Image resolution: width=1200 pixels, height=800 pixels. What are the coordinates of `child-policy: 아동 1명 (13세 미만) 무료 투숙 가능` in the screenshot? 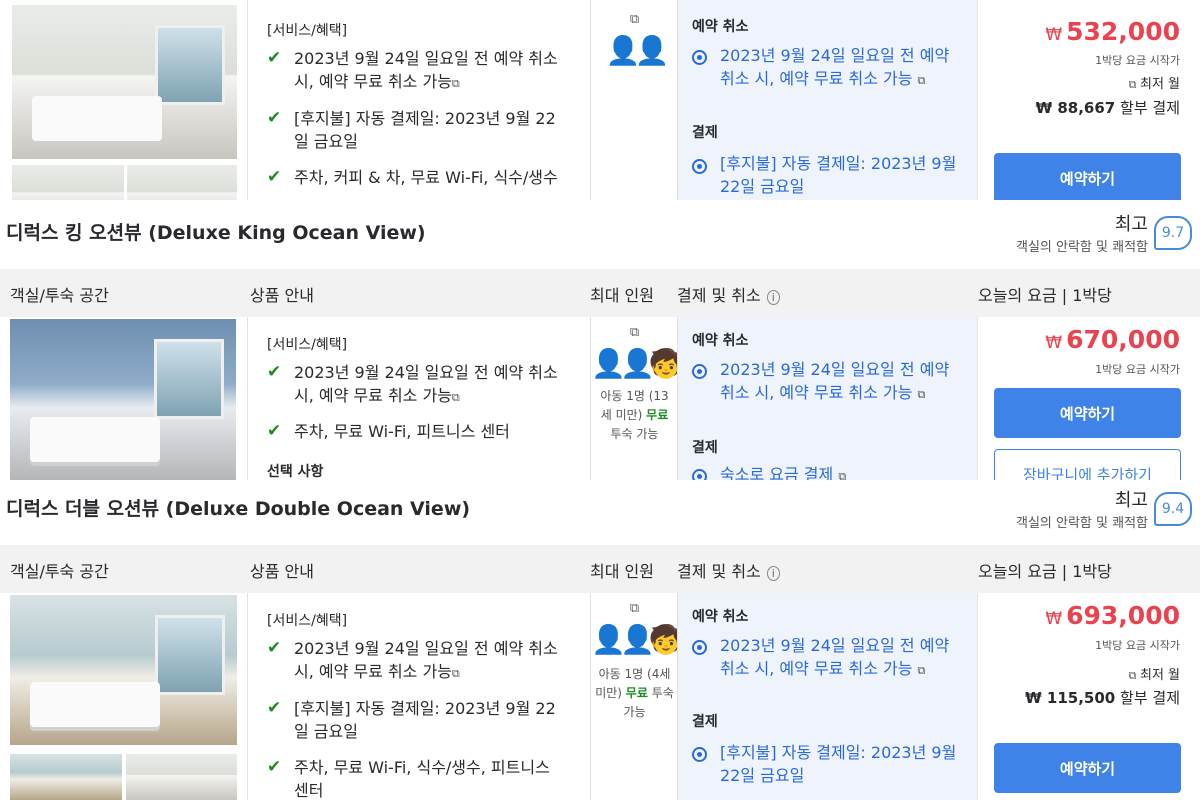 It's located at (634, 415).